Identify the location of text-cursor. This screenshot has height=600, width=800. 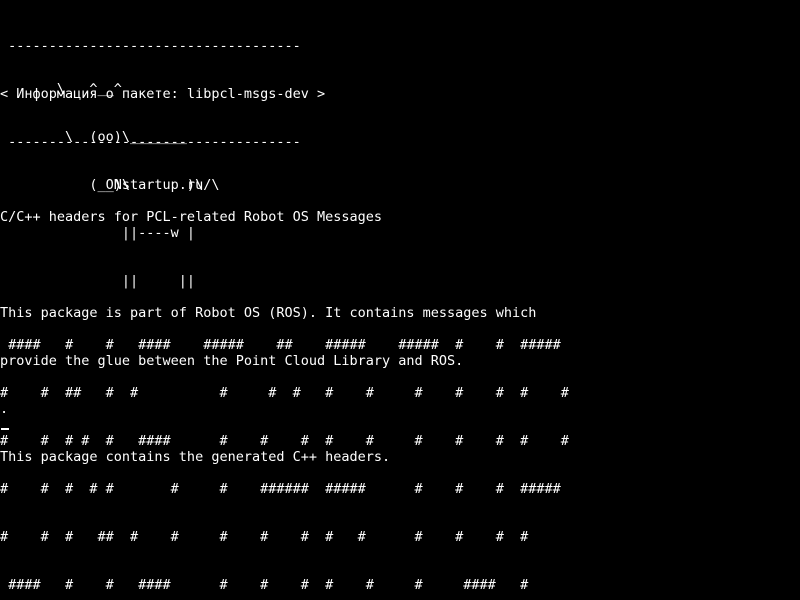
(5, 429).